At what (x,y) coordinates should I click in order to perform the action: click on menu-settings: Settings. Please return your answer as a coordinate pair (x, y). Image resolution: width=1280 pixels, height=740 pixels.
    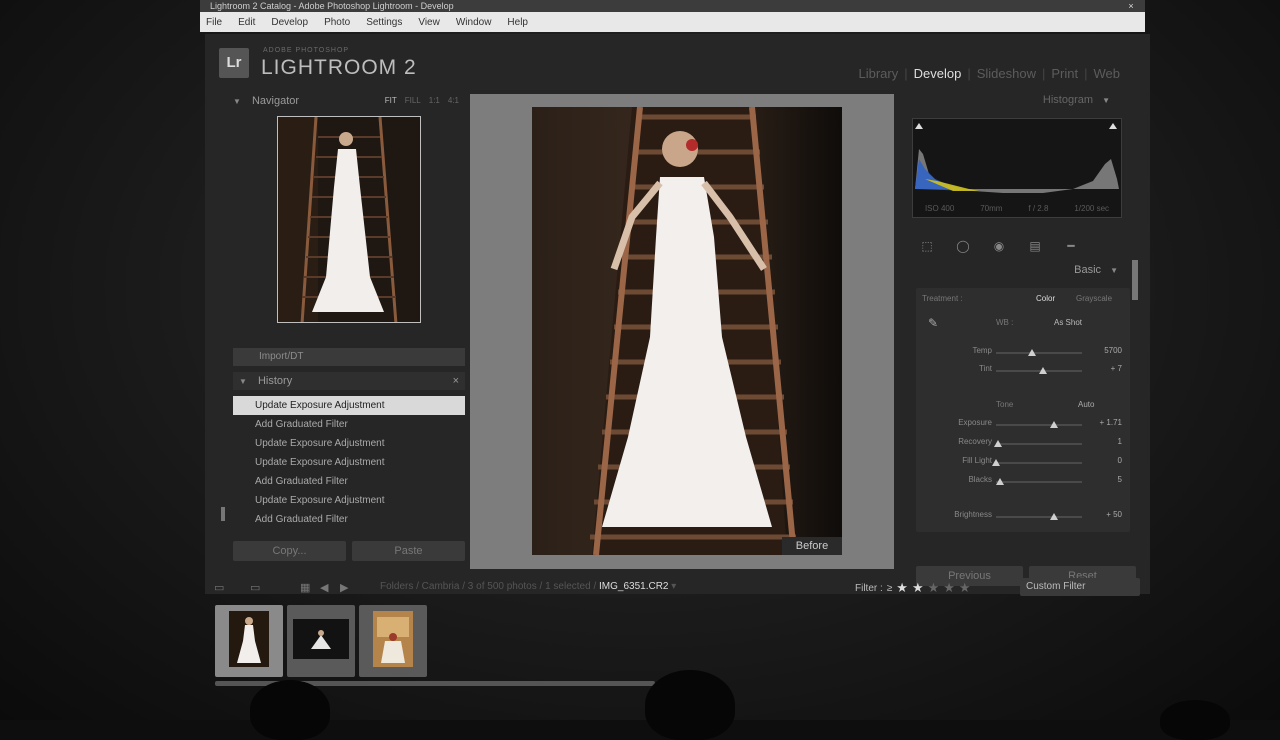
    Looking at the image, I should click on (384, 22).